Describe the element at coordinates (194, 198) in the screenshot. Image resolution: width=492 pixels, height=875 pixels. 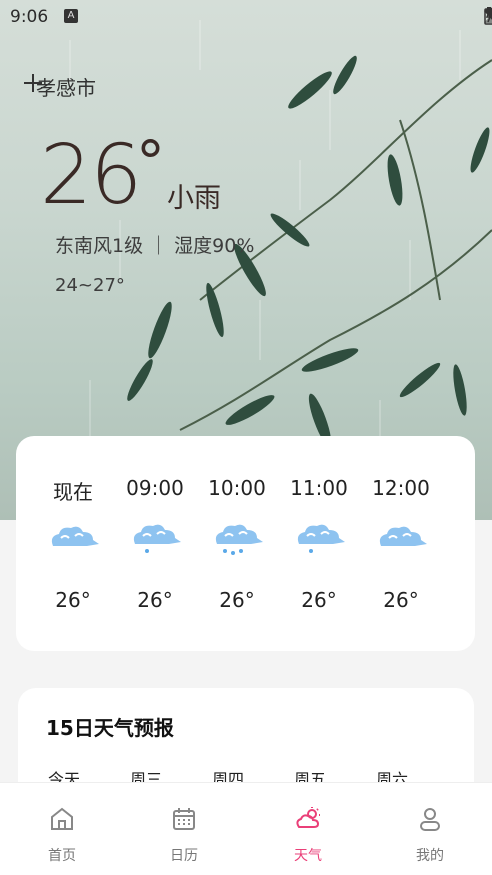
I see `weather-condition: 小雨` at that location.